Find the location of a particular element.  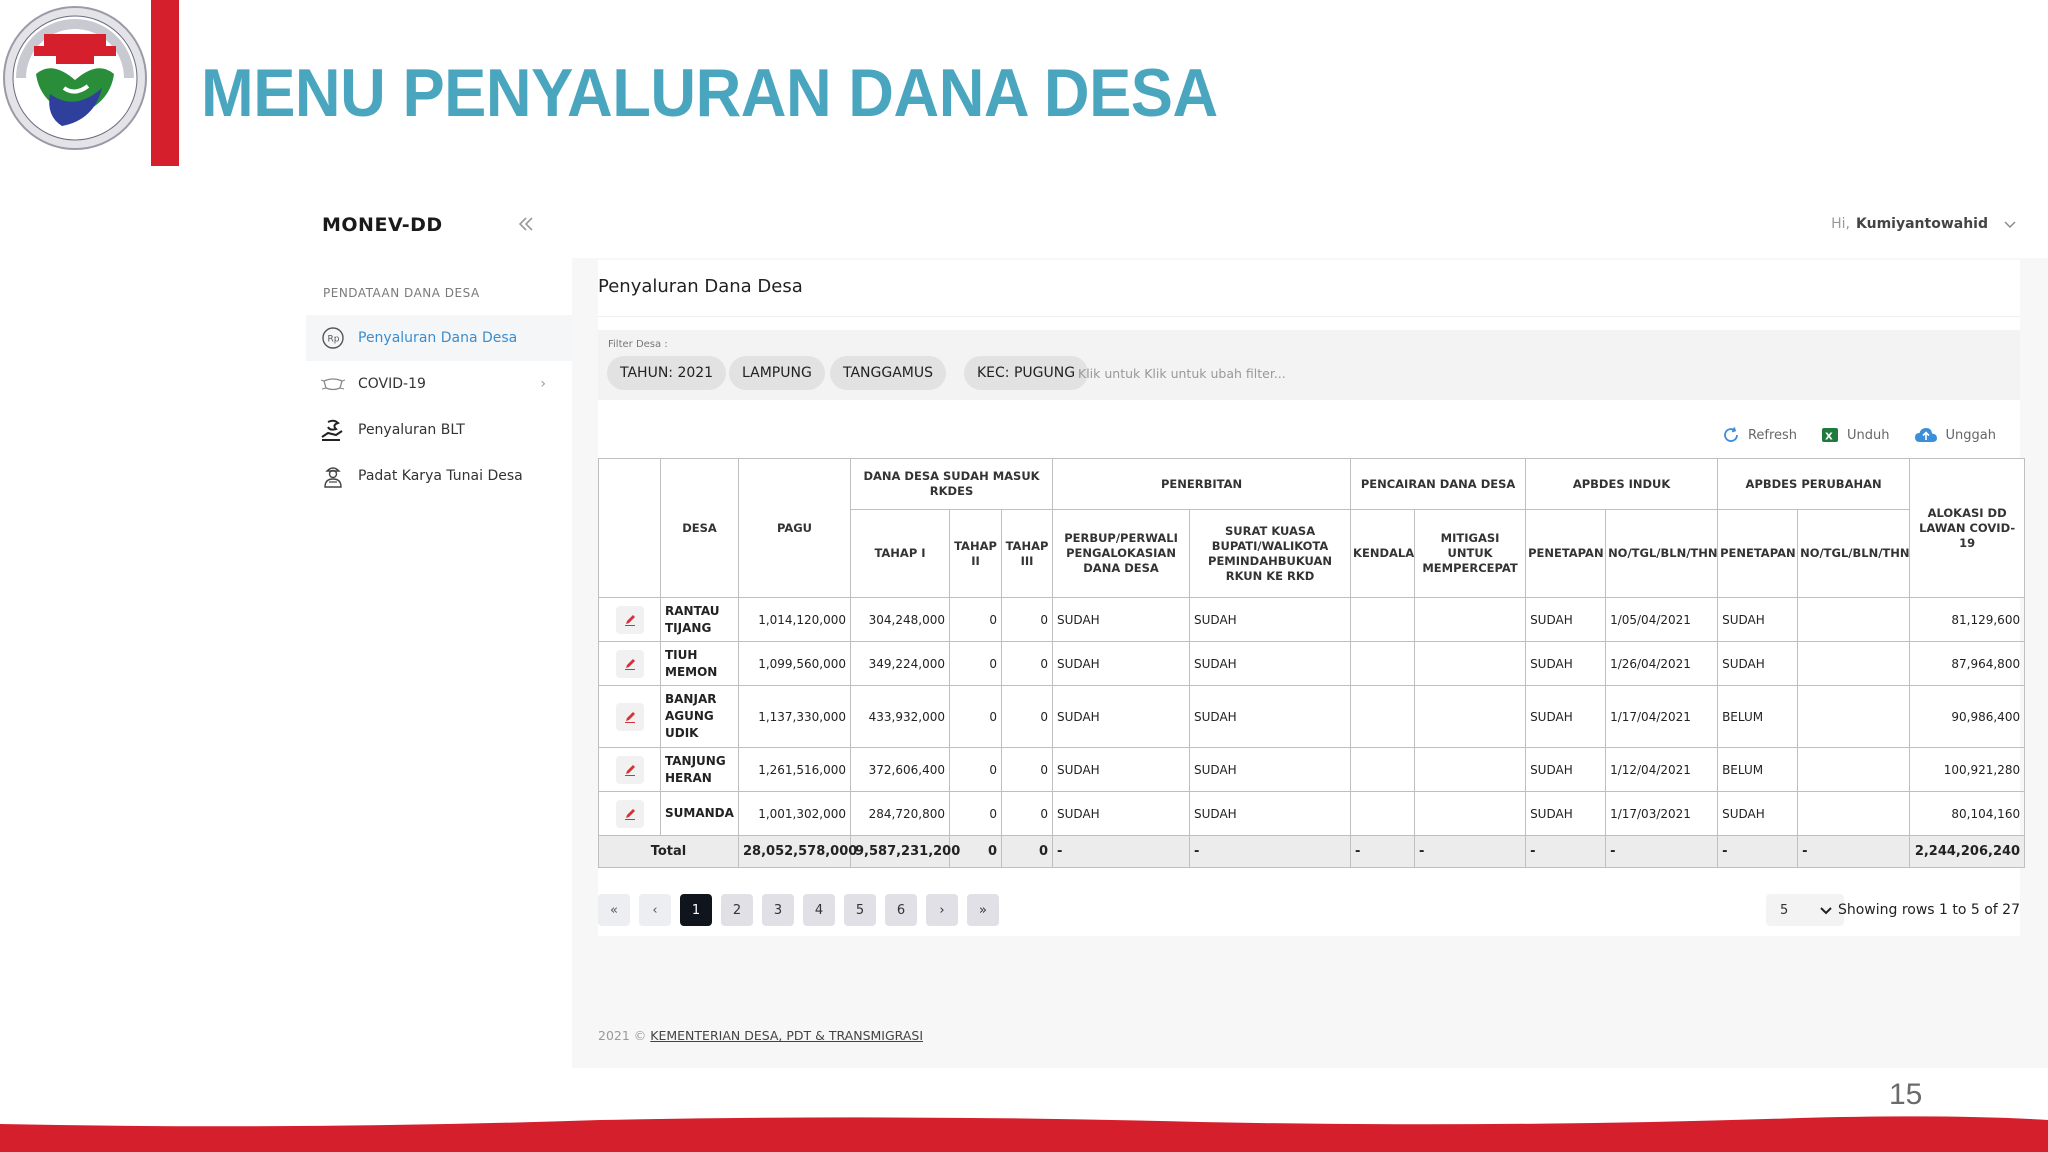

first-page-button: « is located at coordinates (614, 910).